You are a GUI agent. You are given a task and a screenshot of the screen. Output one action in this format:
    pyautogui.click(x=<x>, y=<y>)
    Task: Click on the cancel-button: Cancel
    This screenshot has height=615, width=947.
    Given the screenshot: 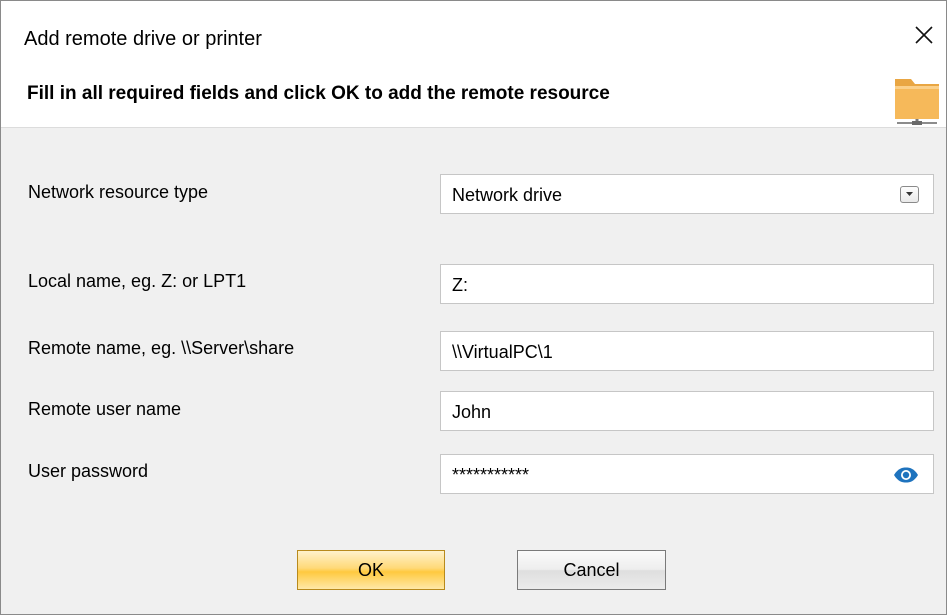 What is the action you would take?
    pyautogui.click(x=591, y=570)
    